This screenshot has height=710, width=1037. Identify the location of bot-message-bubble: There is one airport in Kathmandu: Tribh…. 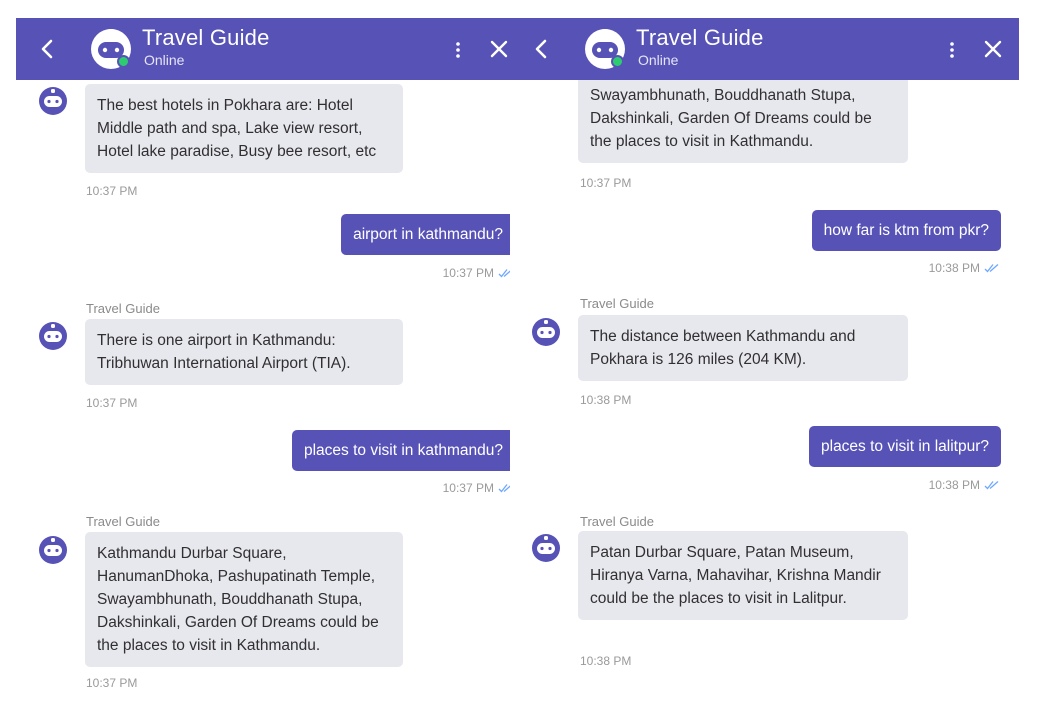
(244, 352).